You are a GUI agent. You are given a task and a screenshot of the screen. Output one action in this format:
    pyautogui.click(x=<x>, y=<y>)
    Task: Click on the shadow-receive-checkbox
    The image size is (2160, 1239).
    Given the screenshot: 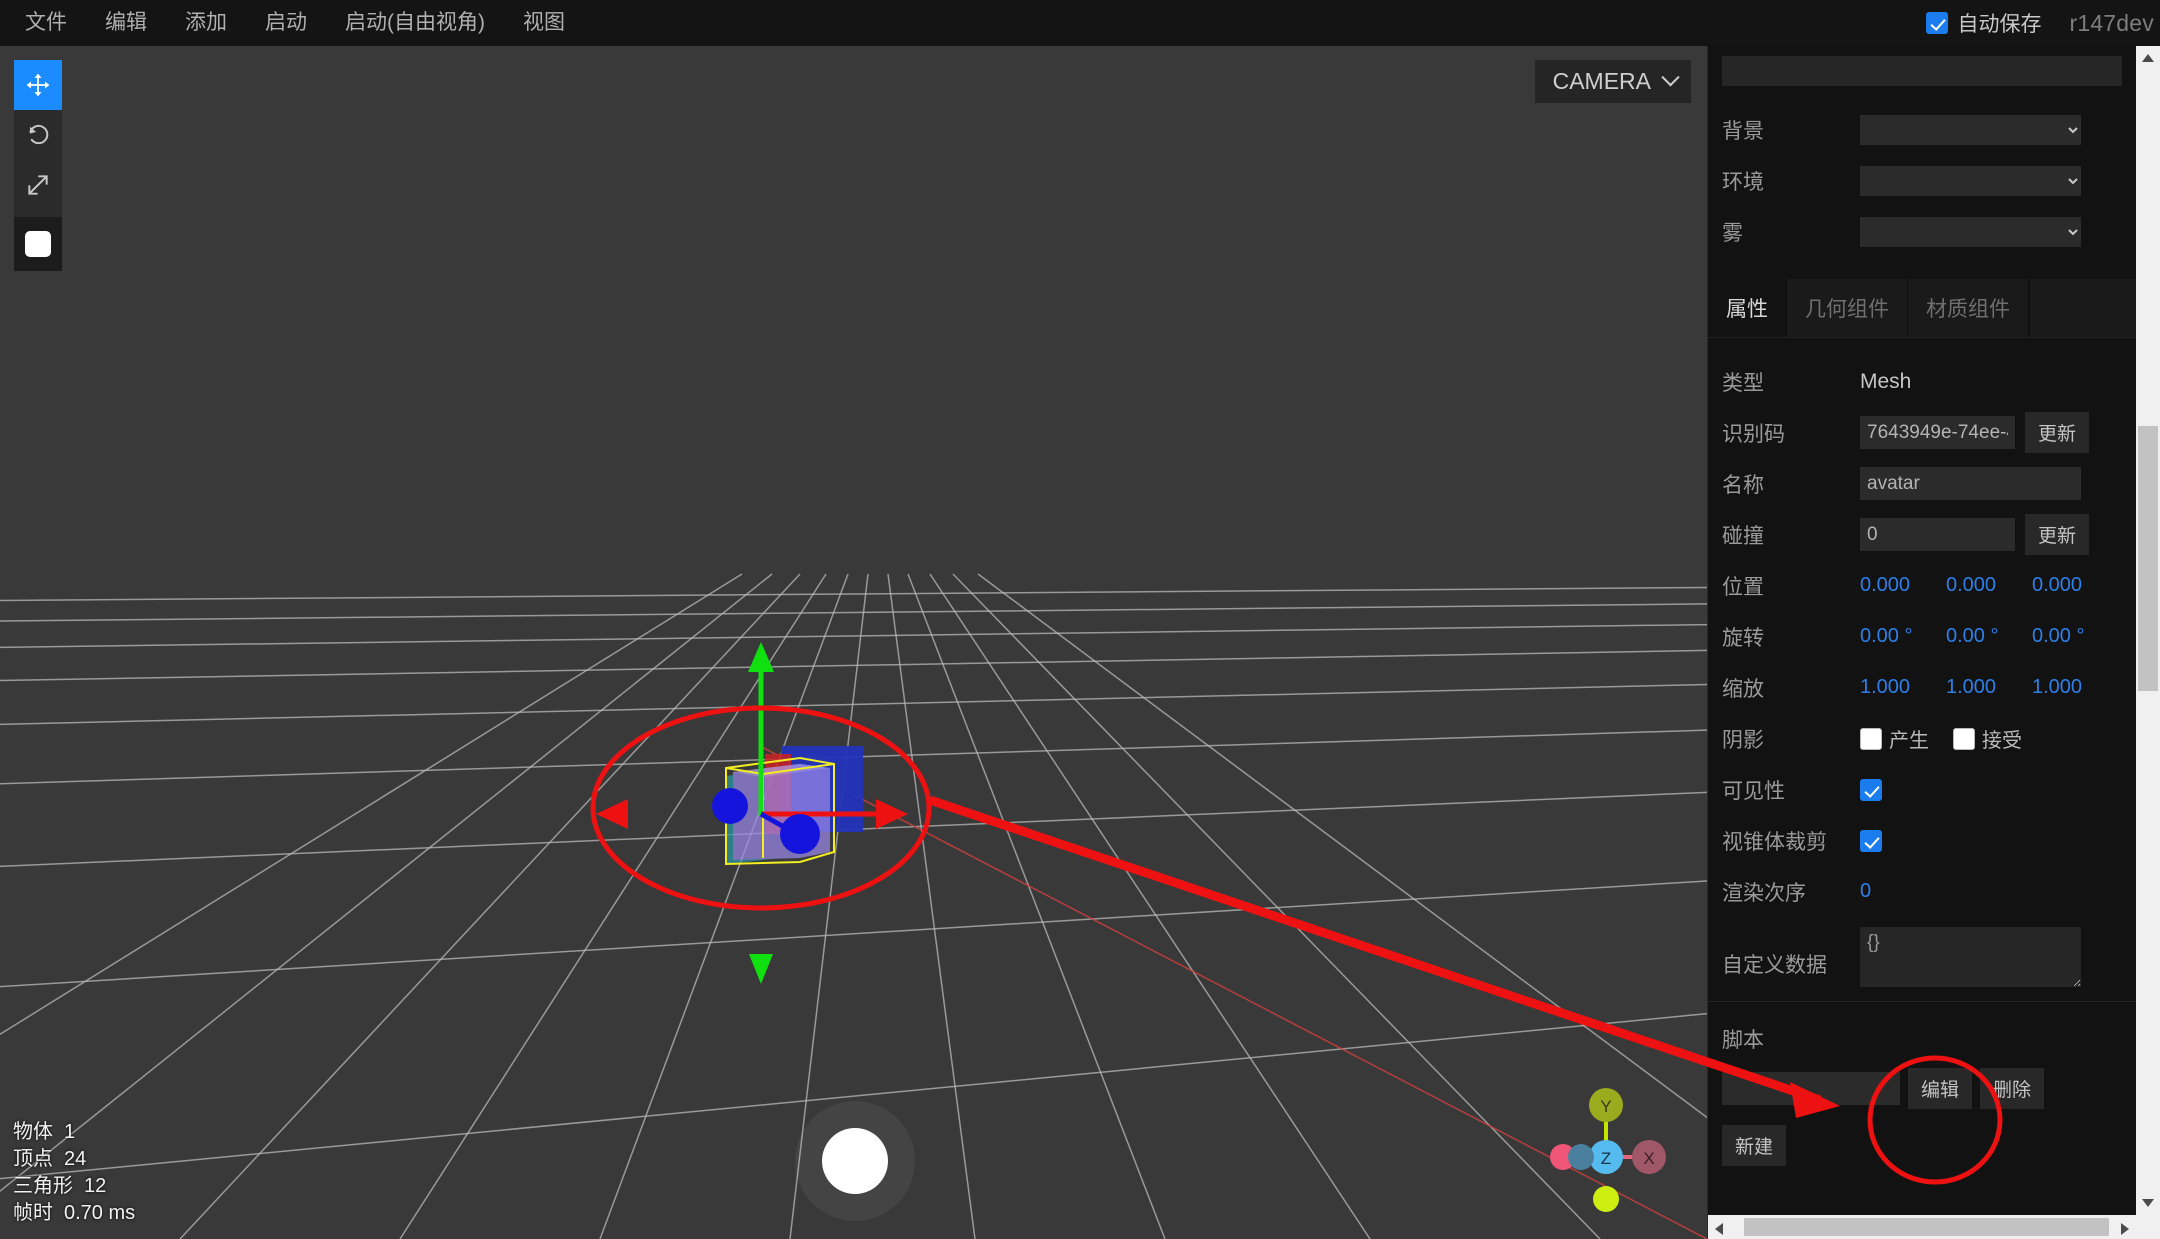 What is the action you would take?
    pyautogui.click(x=1964, y=738)
    